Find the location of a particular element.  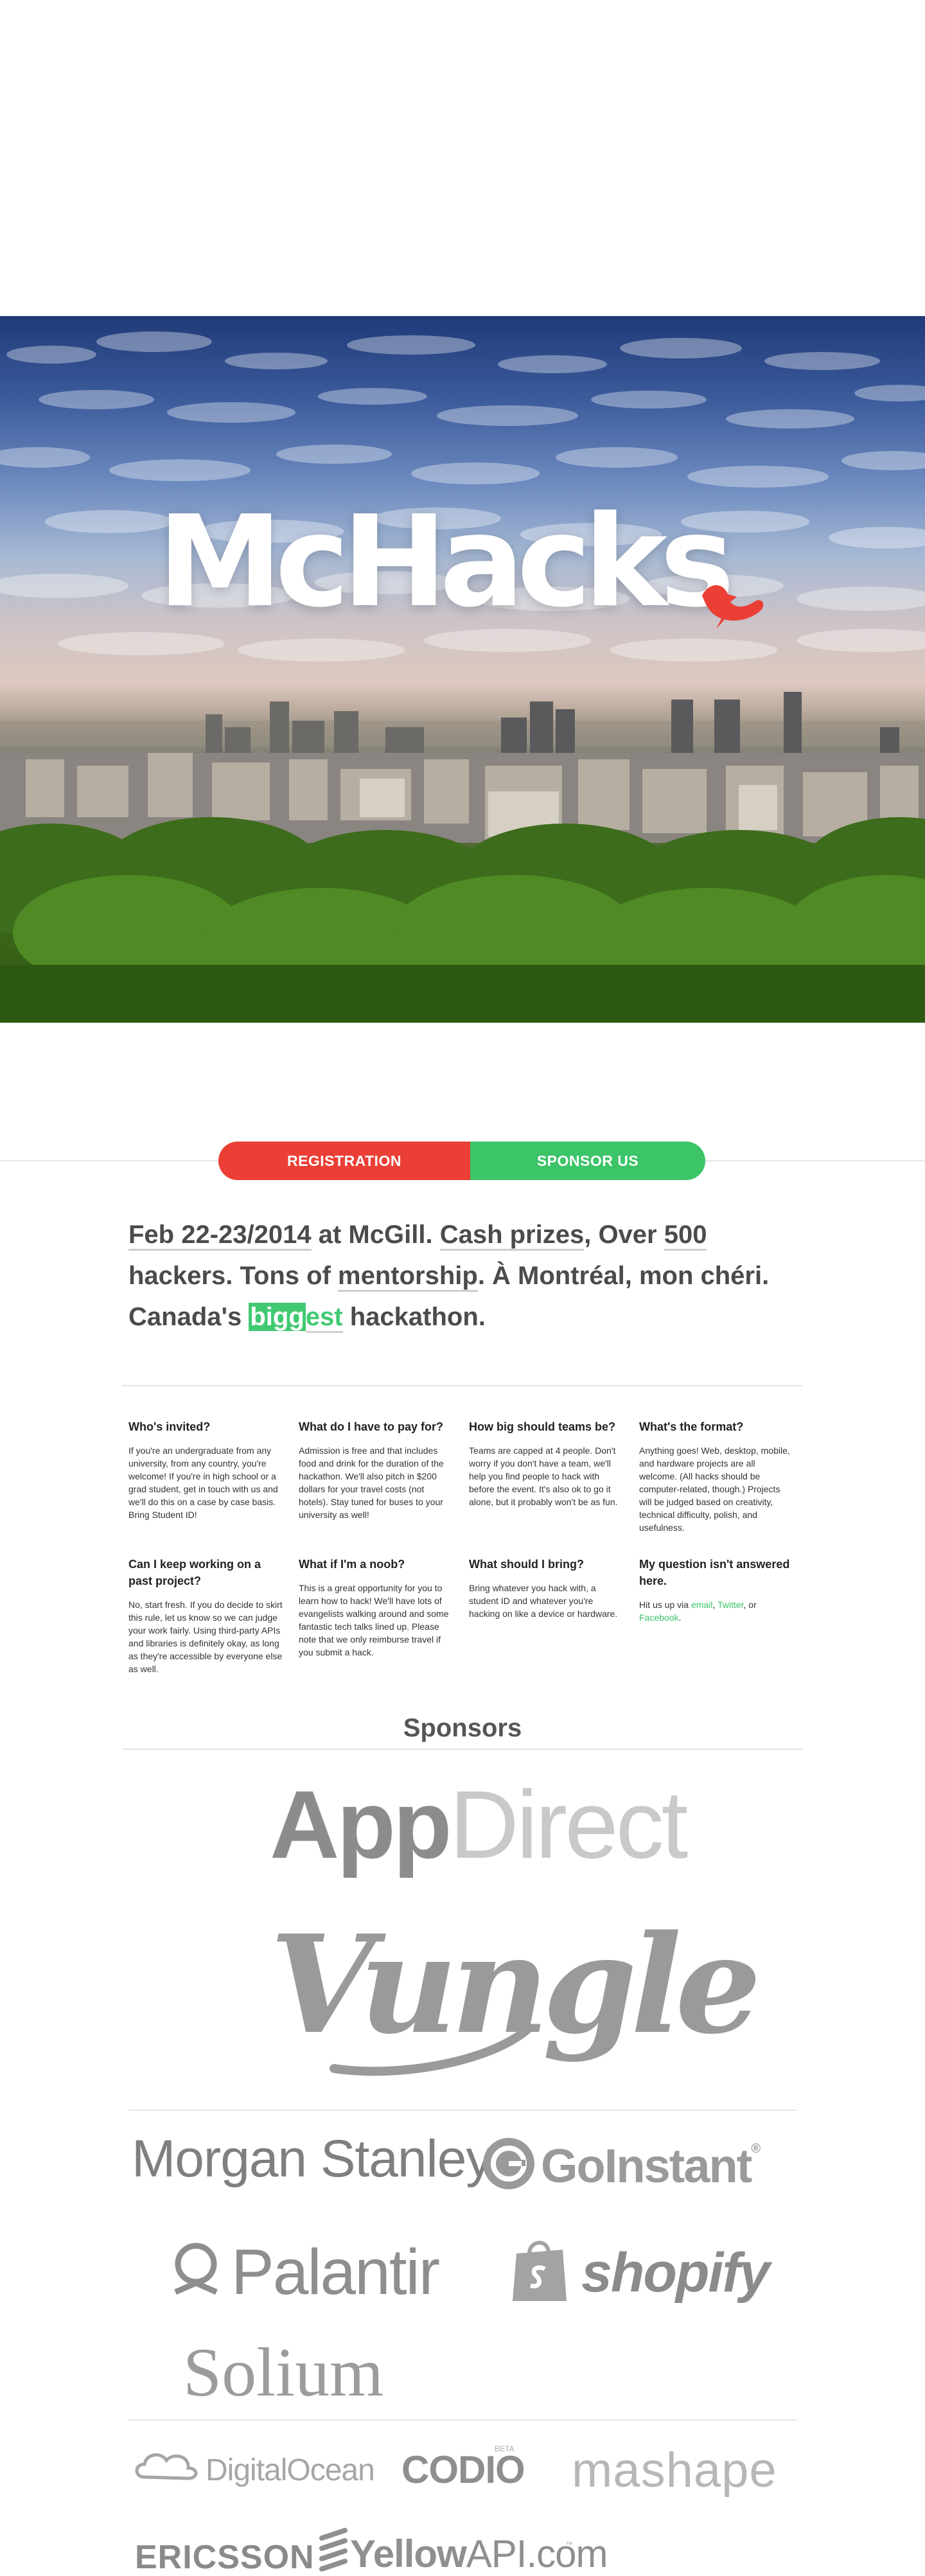

intro-text-part: hackathon. is located at coordinates (414, 1317).